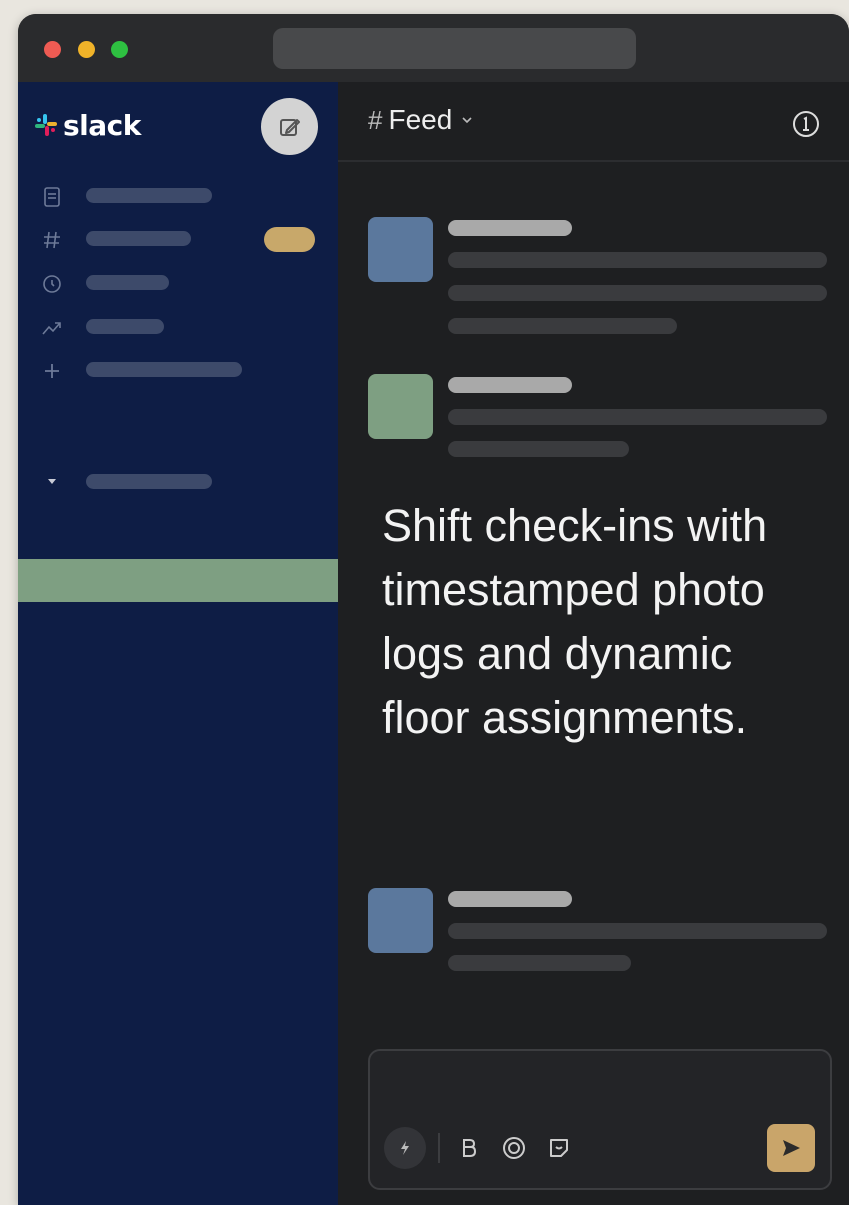 The height and width of the screenshot is (1205, 849). I want to click on trend-icon, so click(52, 328).